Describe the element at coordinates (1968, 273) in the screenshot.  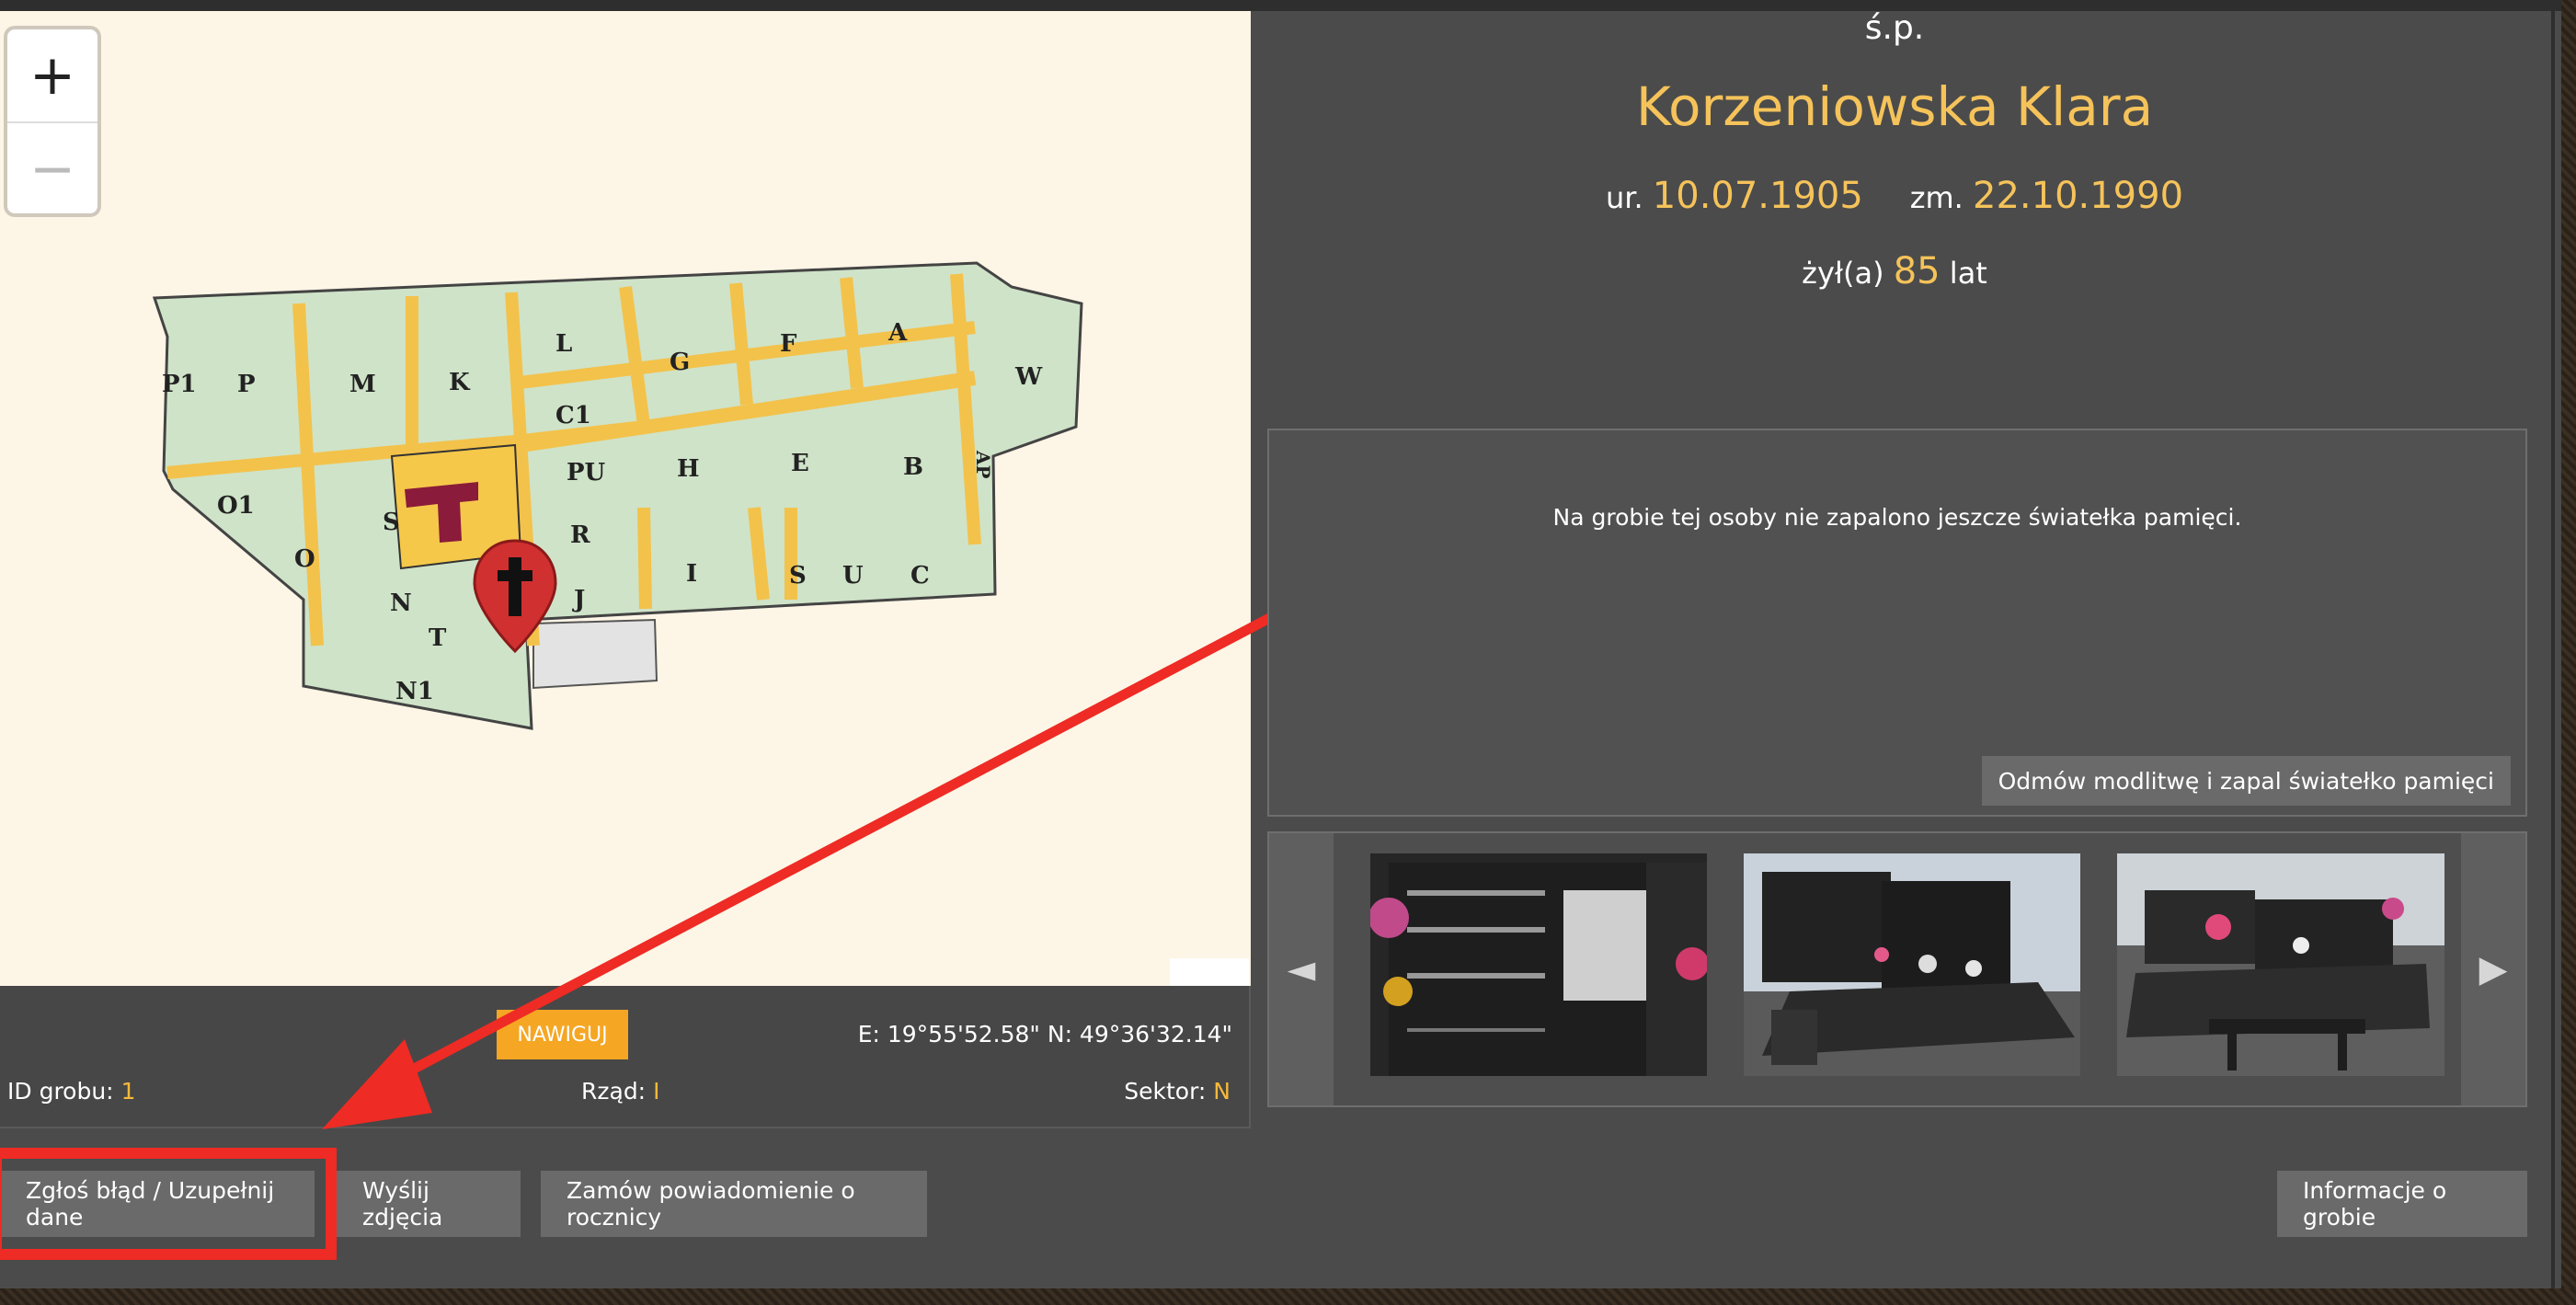
I see `age-unit: lat` at that location.